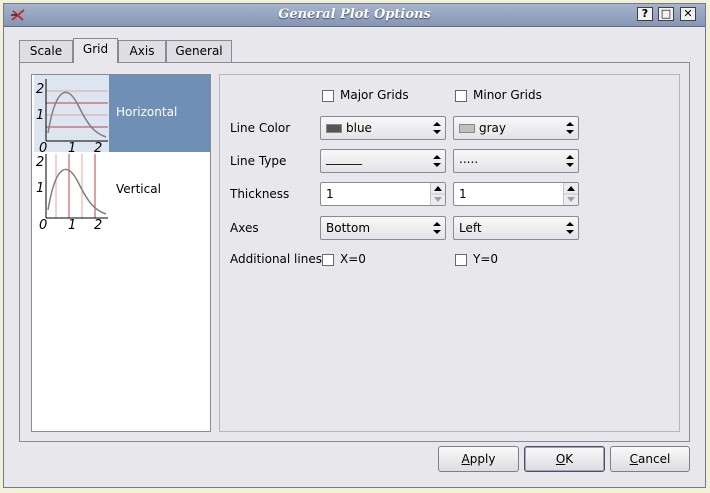  Describe the element at coordinates (516, 194) in the screenshot. I see `minor-thickness-spinbox: 1` at that location.